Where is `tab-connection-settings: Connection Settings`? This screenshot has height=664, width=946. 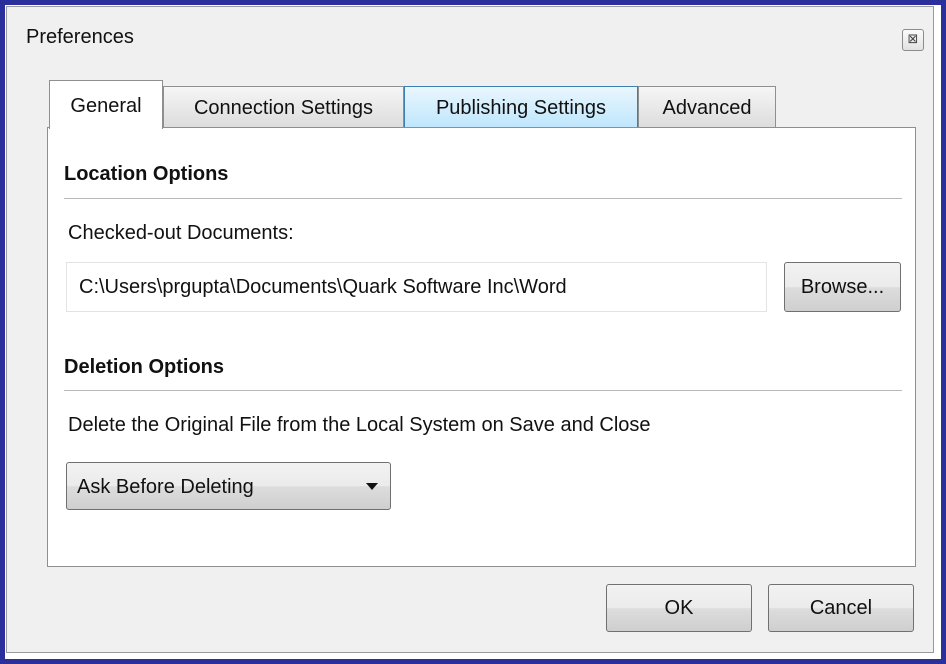 tab-connection-settings: Connection Settings is located at coordinates (283, 107).